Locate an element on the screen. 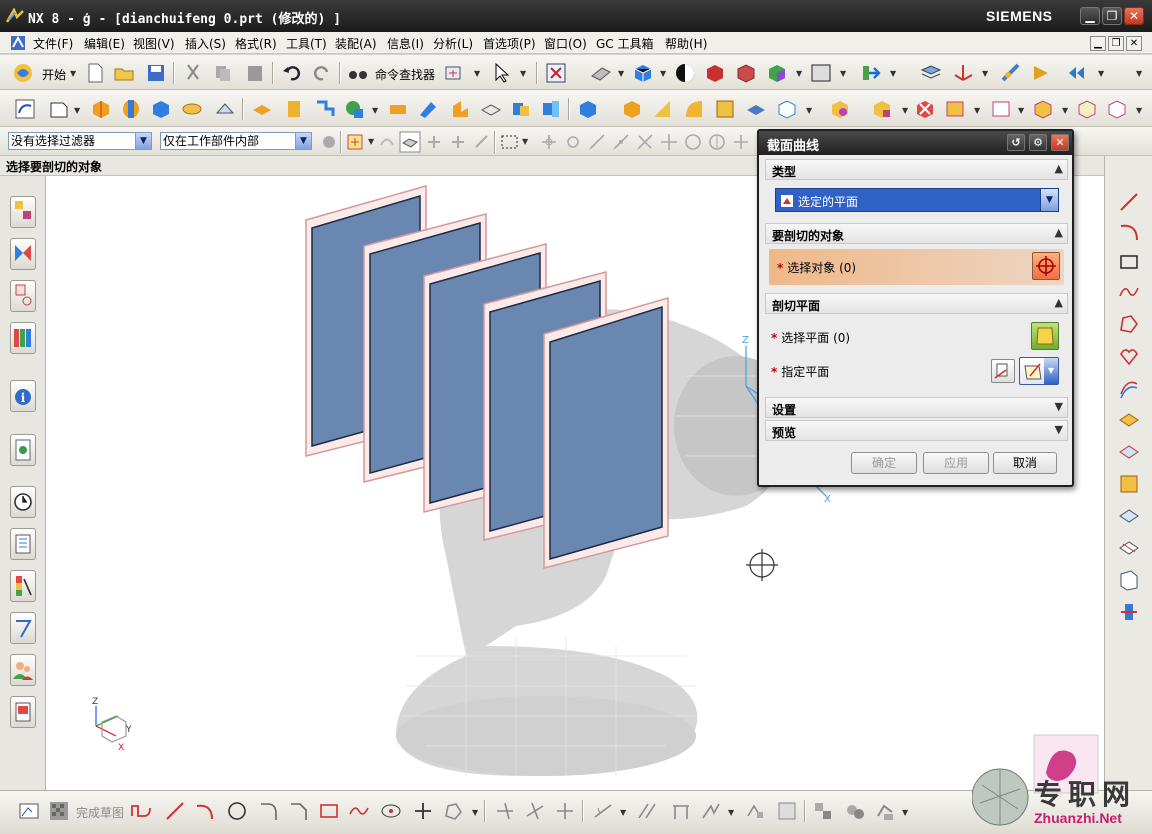  intersect-curve-icon is located at coordinates (1129, 452).